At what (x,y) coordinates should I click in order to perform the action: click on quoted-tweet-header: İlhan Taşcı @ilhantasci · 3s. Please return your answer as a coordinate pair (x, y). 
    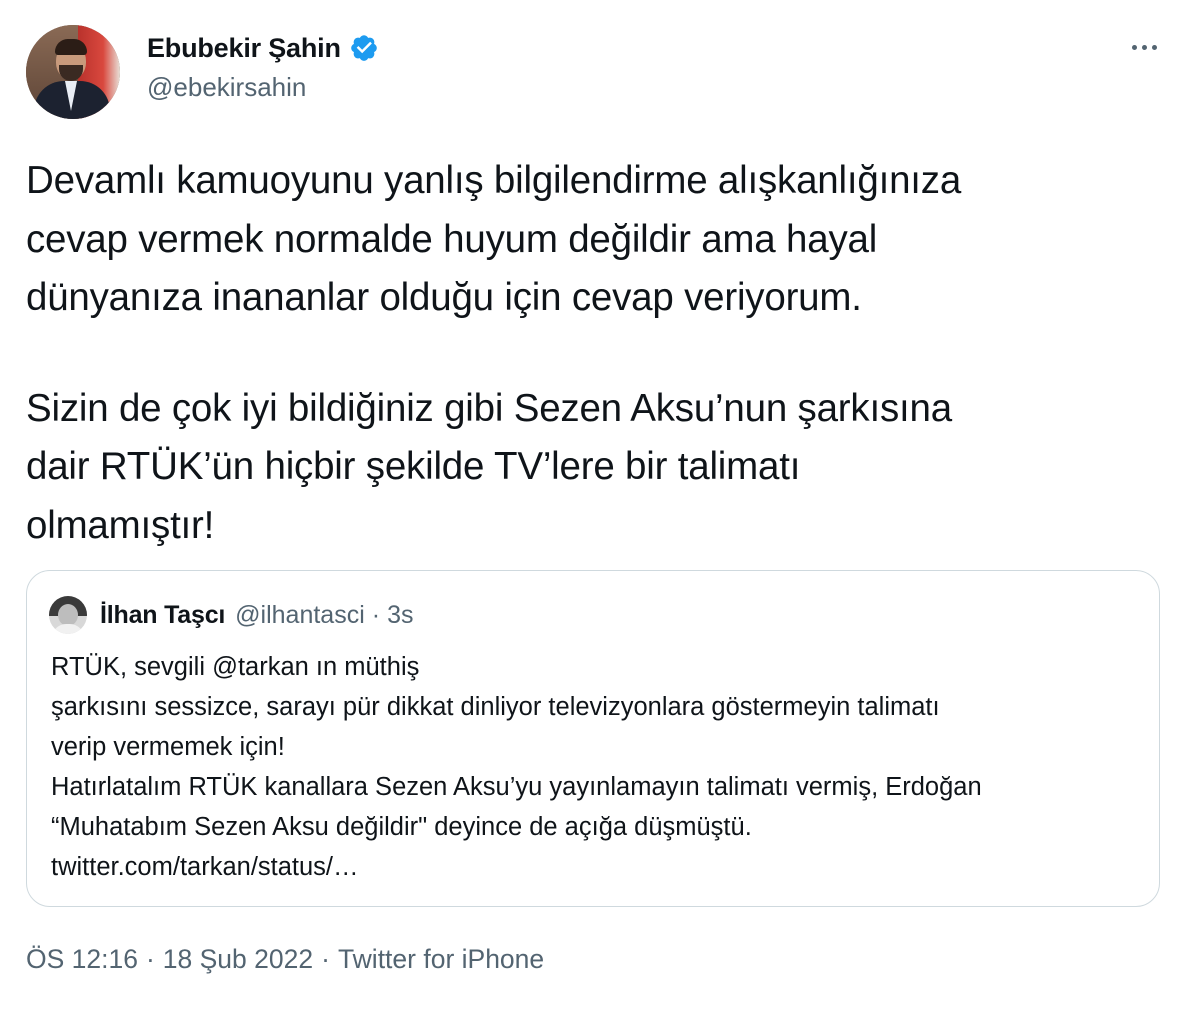
    Looking at the image, I should click on (257, 615).